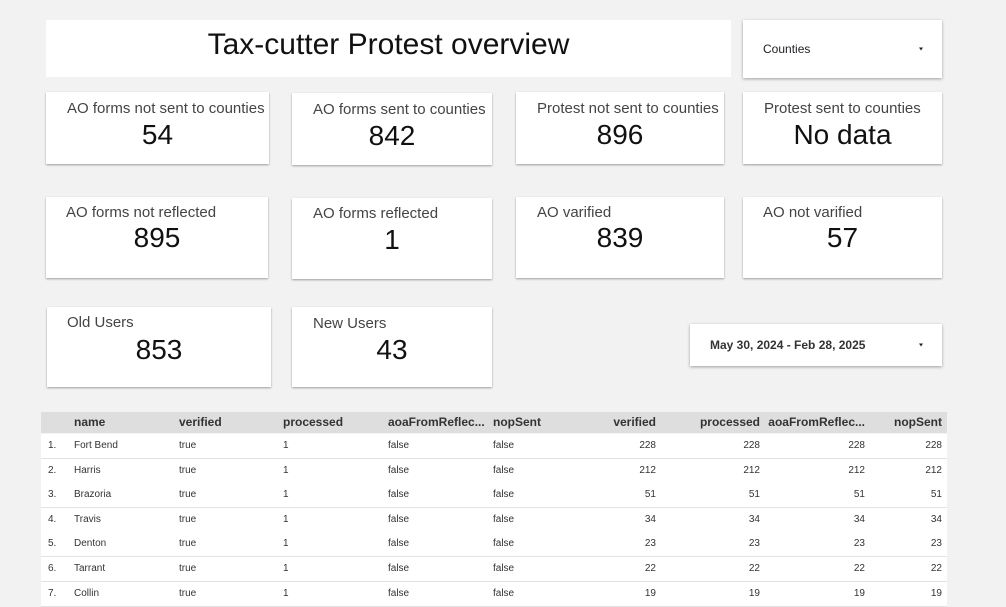 Image resolution: width=1006 pixels, height=607 pixels. I want to click on table-row: 5. Denton true 1 false false 23 23 23 23, so click(494, 545).